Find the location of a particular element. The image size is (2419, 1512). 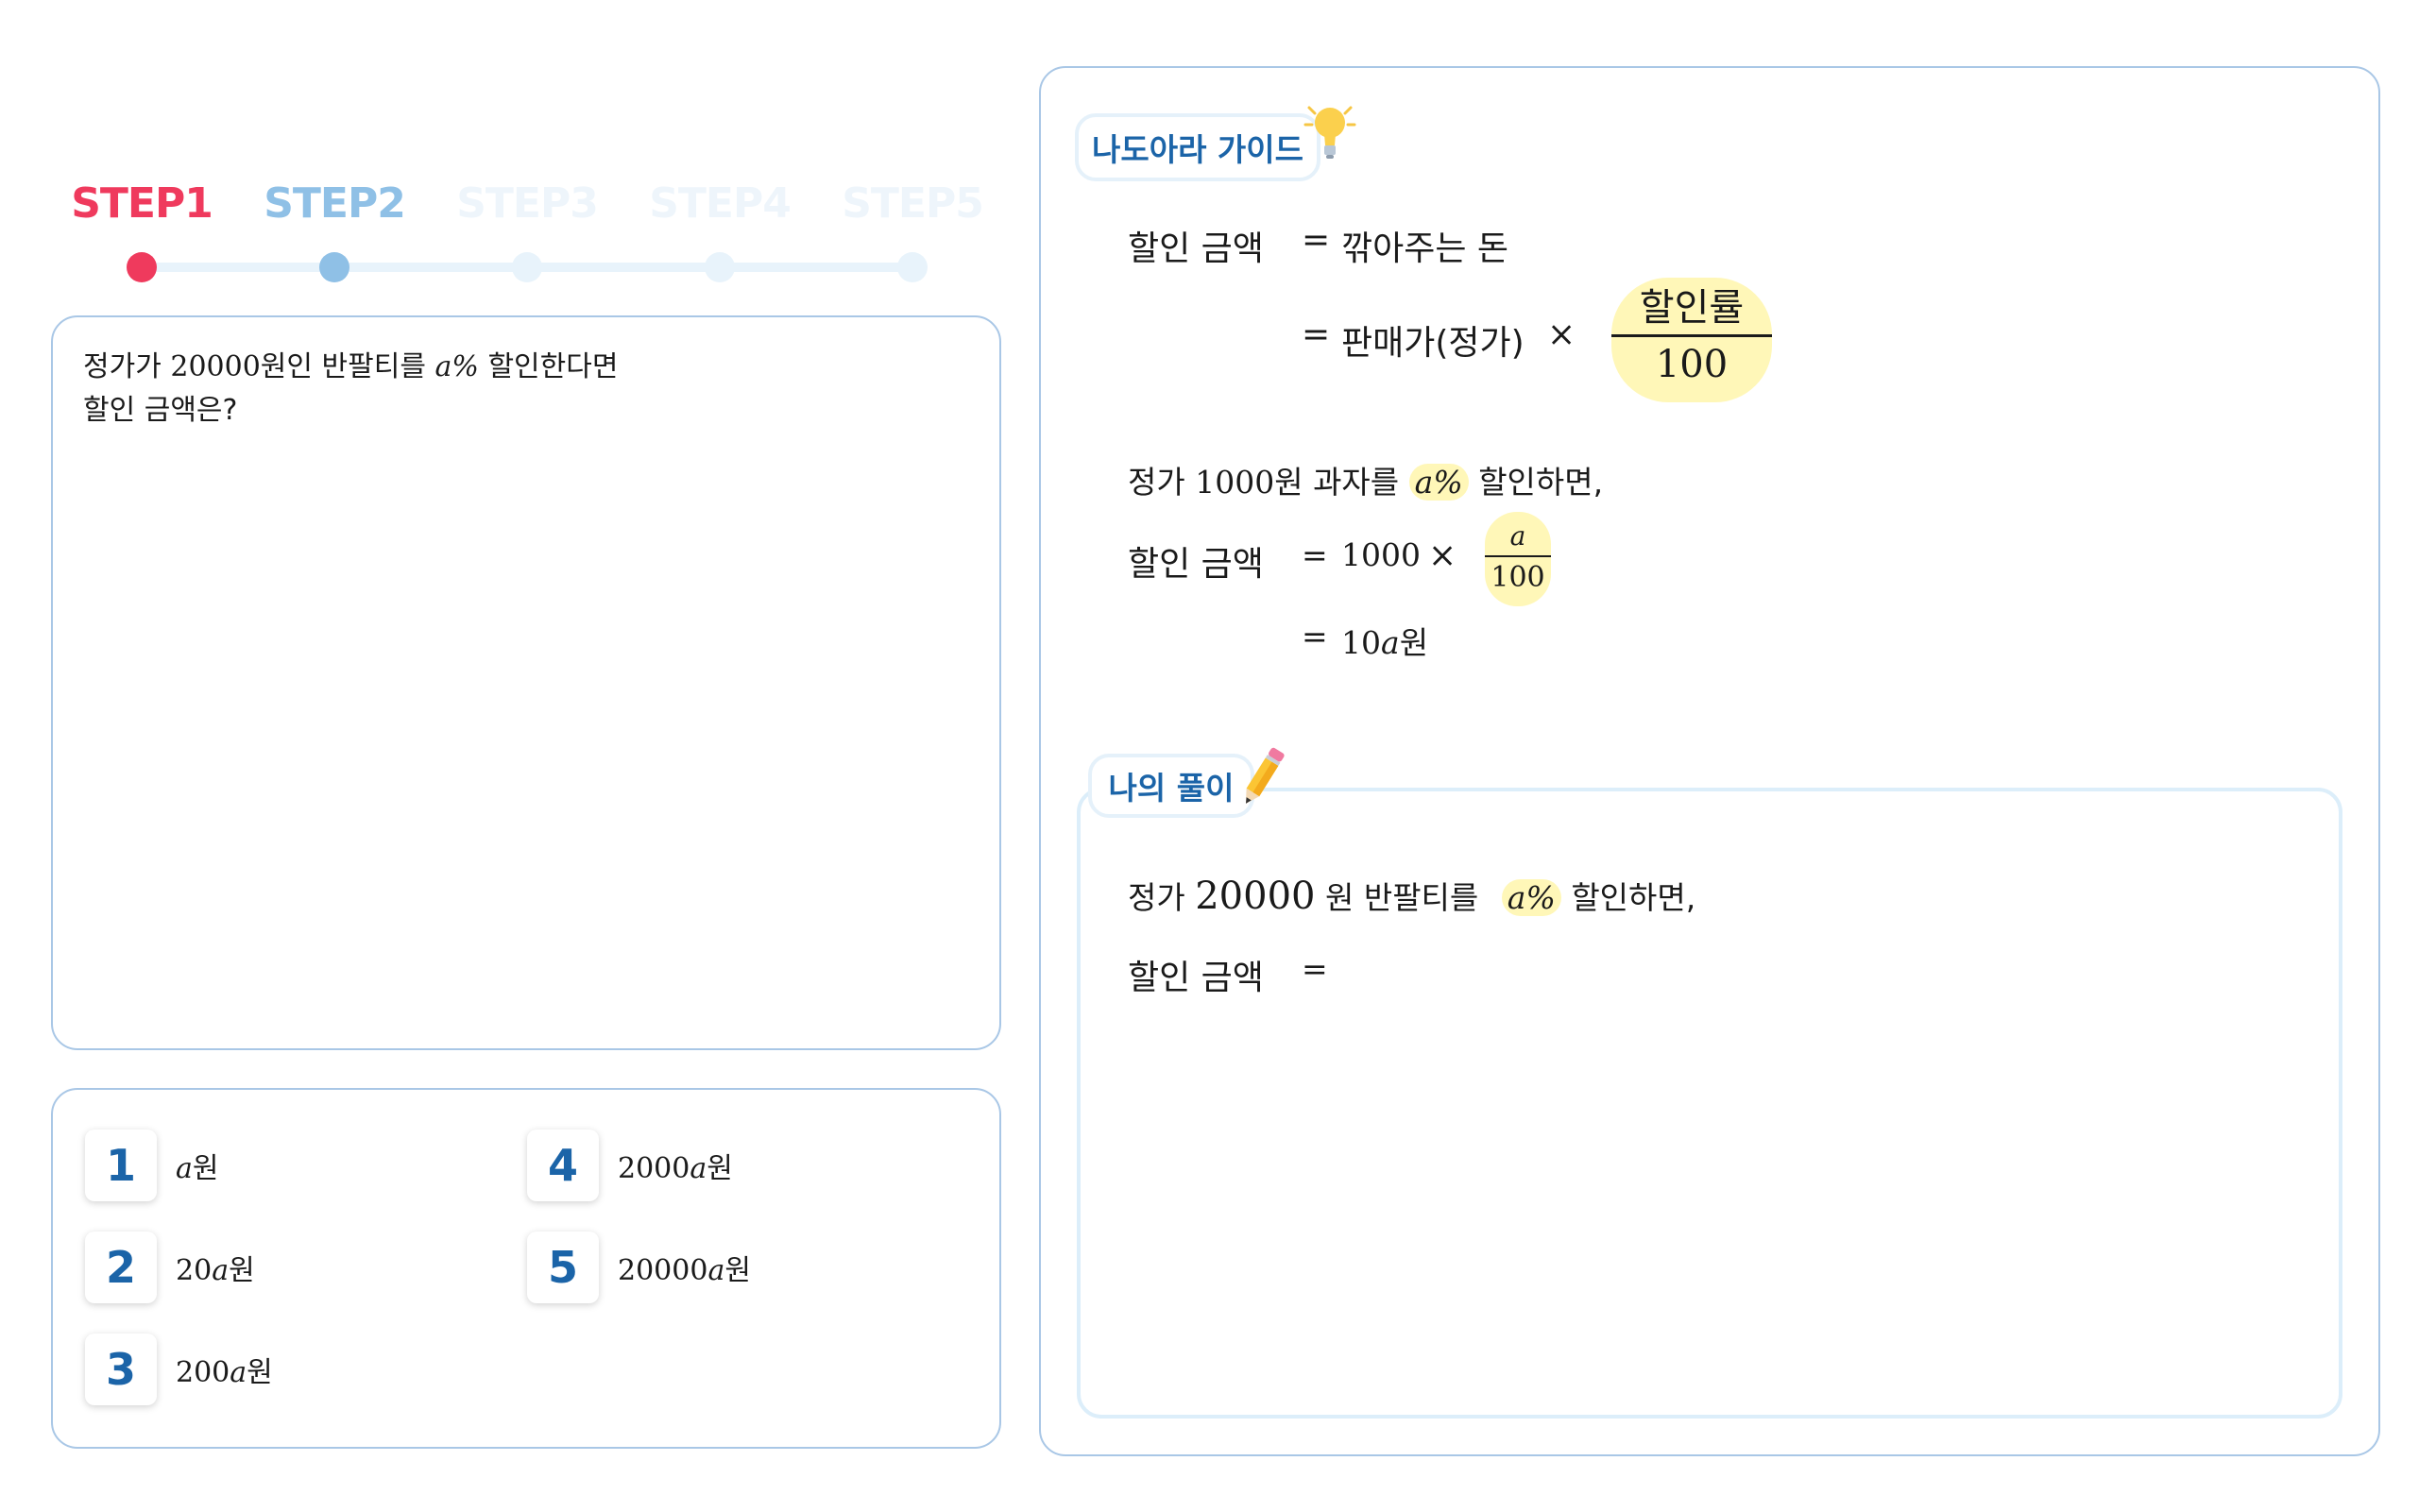

question-text-b: 원인 반팔티를 is located at coordinates (343, 366).